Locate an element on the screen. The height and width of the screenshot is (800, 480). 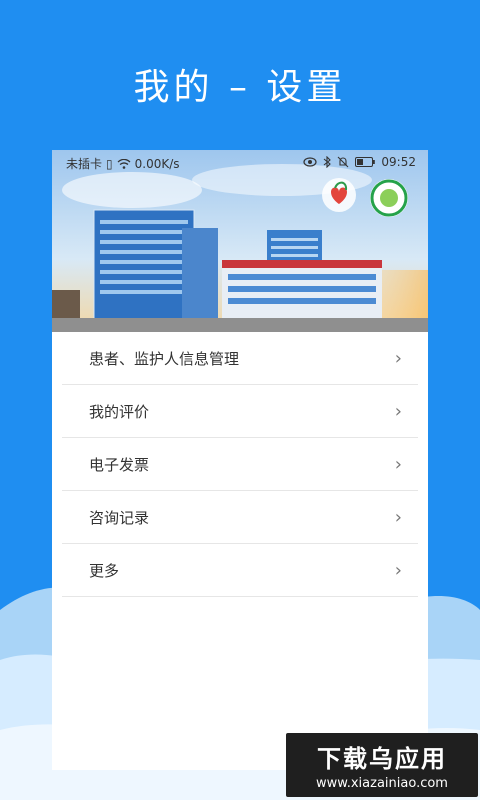
watermark-title: 下载乌应用 is located at coordinates (382, 759).